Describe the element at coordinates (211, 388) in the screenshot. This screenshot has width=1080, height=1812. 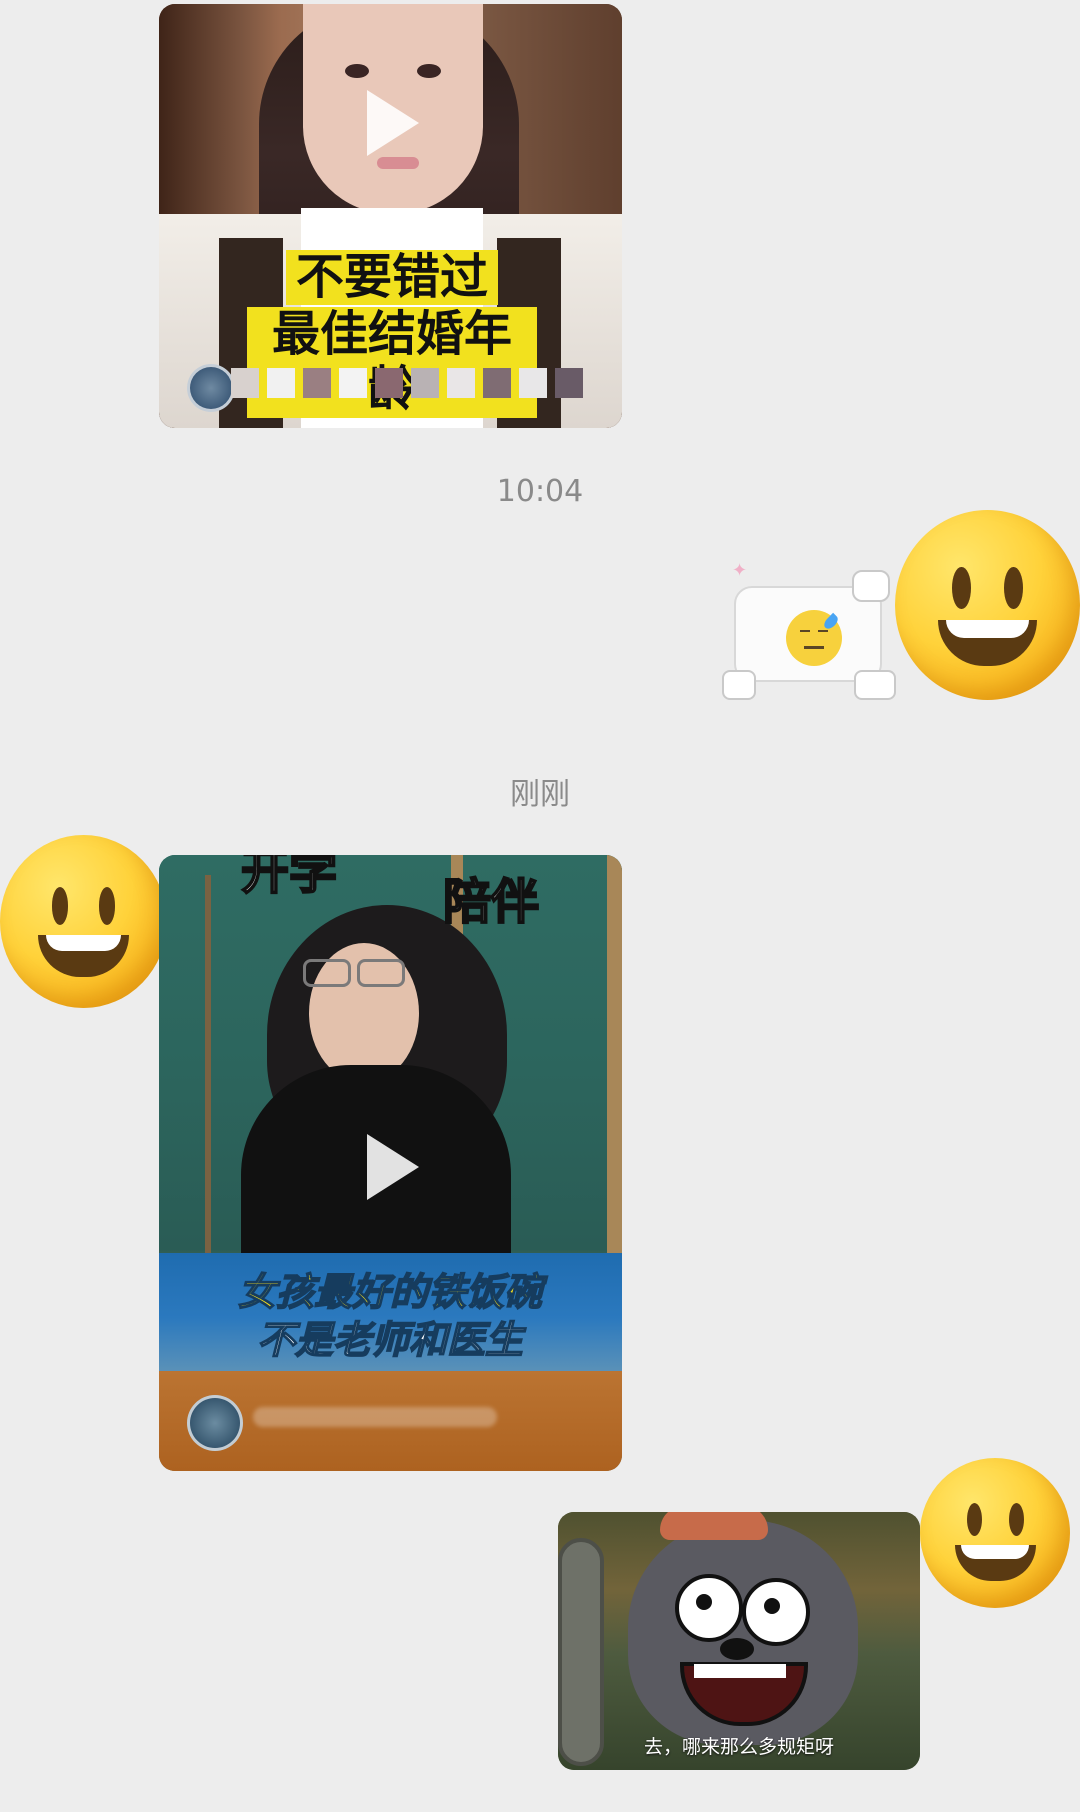
I see `video-1-author-avatar` at that location.